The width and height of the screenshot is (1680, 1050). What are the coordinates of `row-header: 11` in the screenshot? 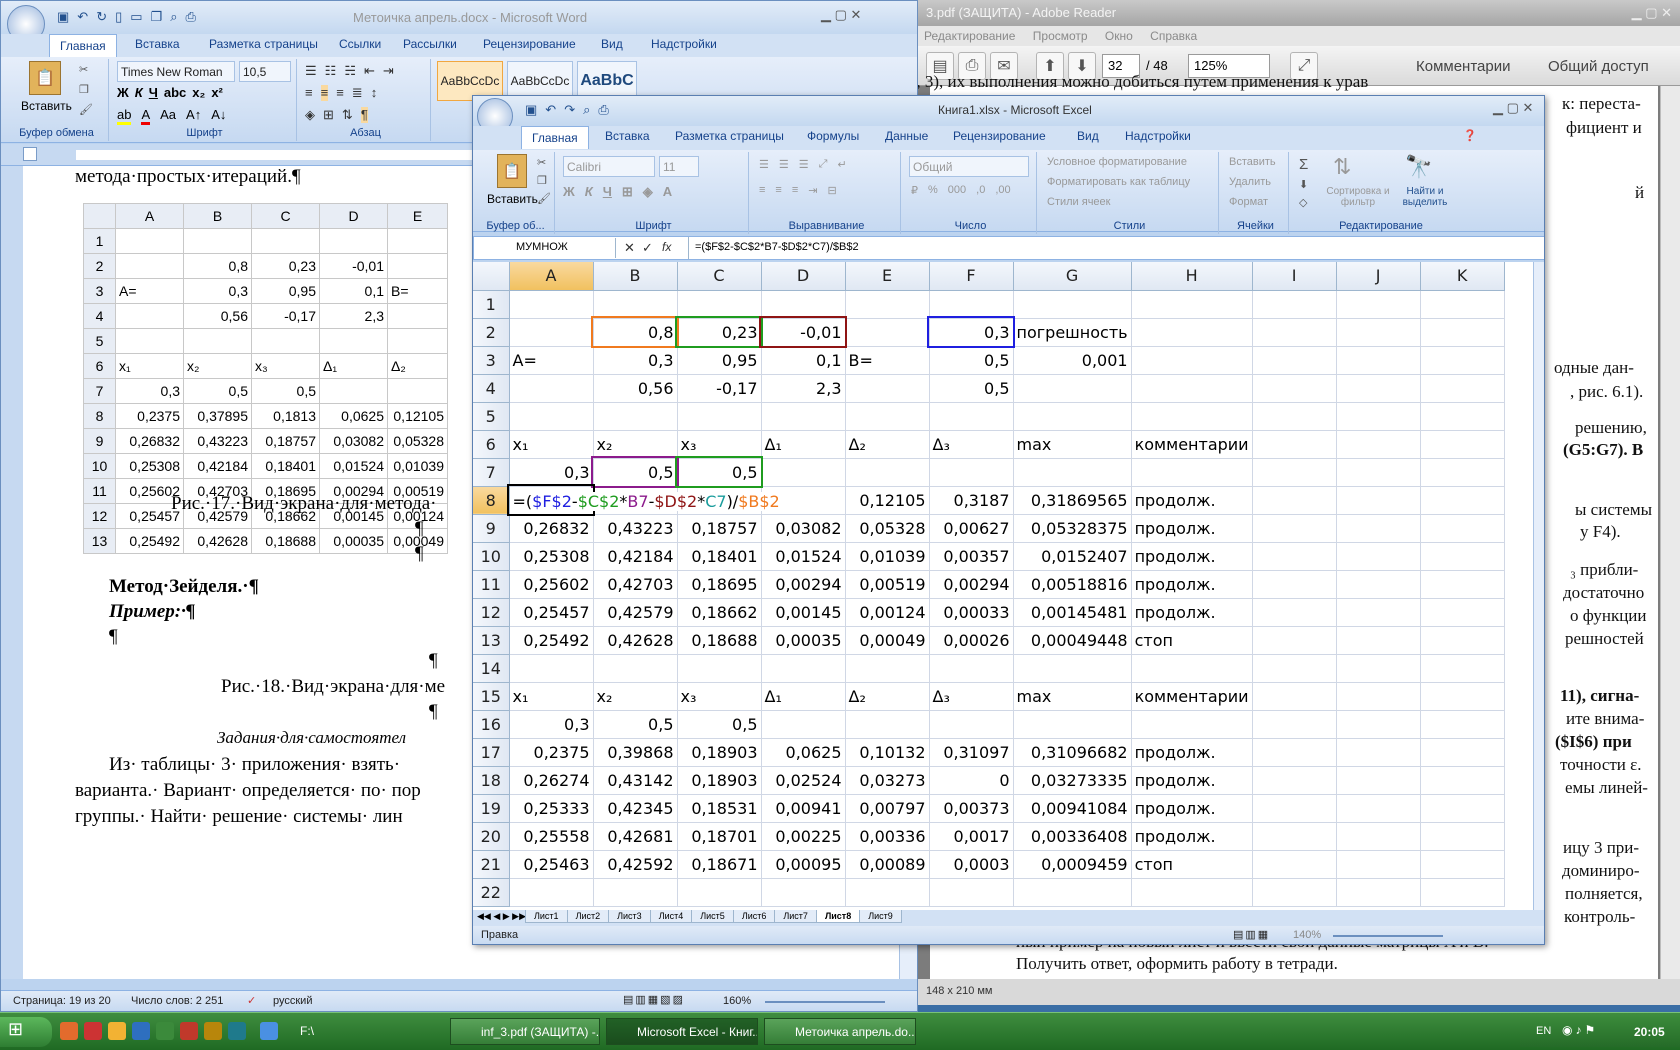 It's located at (491, 584).